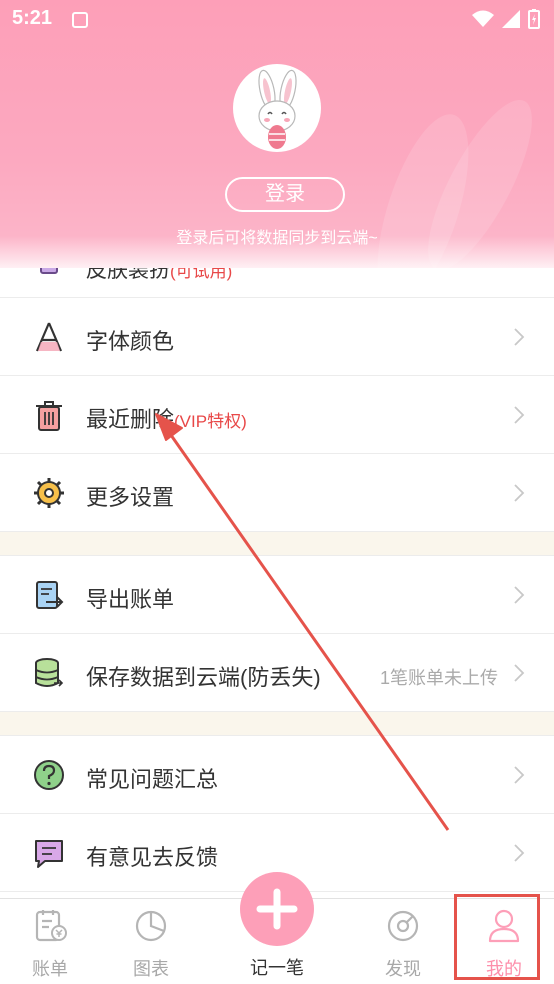  What do you see at coordinates (130, 341) in the screenshot?
I see `menu-label: 字体颜色` at bounding box center [130, 341].